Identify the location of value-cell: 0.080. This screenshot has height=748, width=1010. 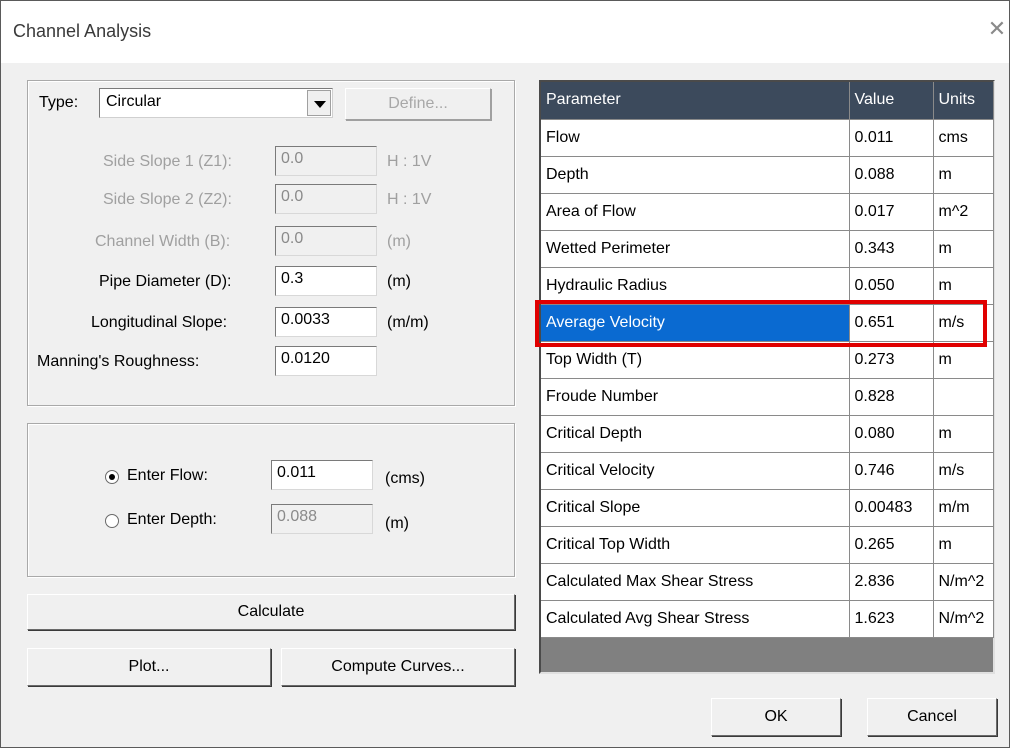
(891, 434).